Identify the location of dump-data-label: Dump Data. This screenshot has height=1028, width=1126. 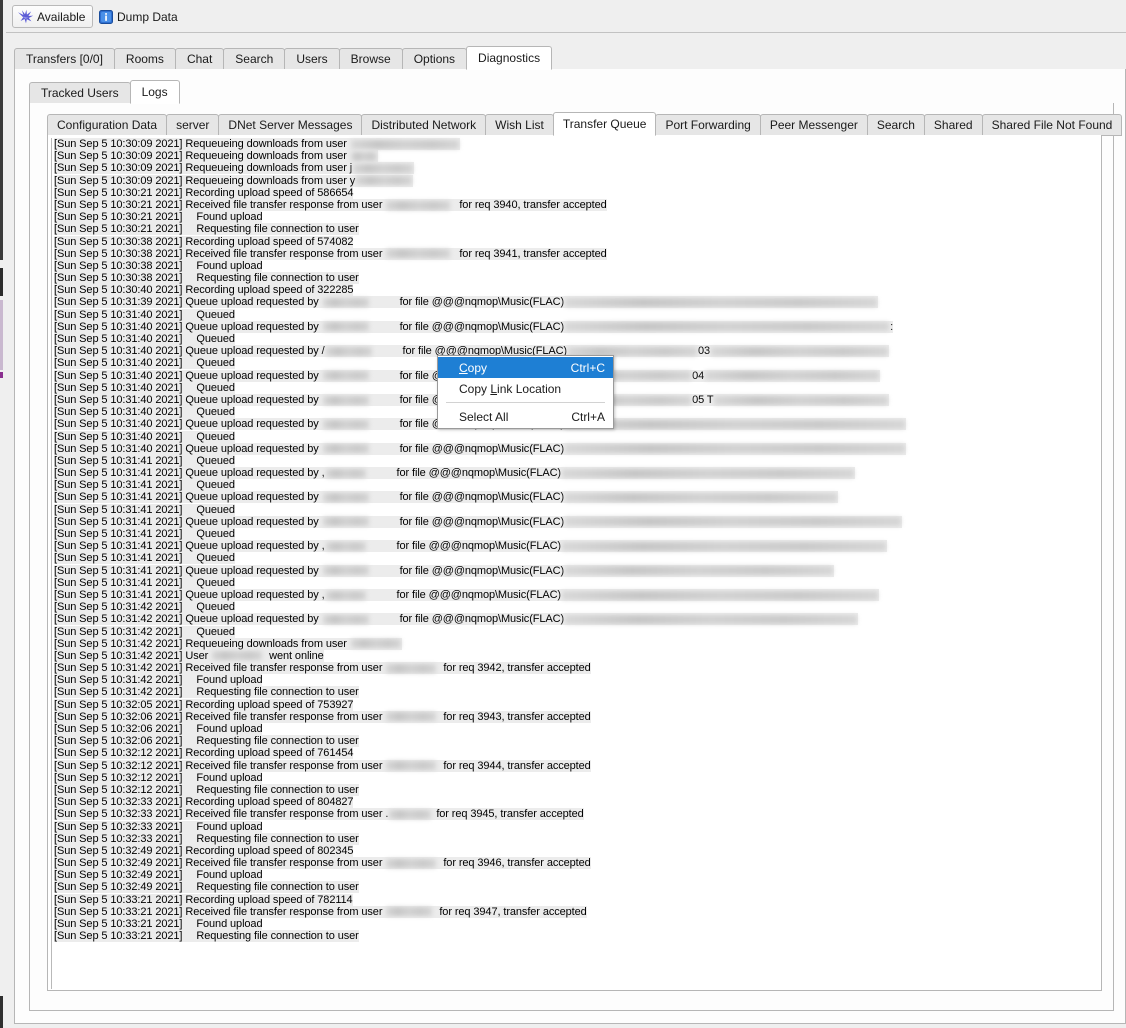
(147, 16).